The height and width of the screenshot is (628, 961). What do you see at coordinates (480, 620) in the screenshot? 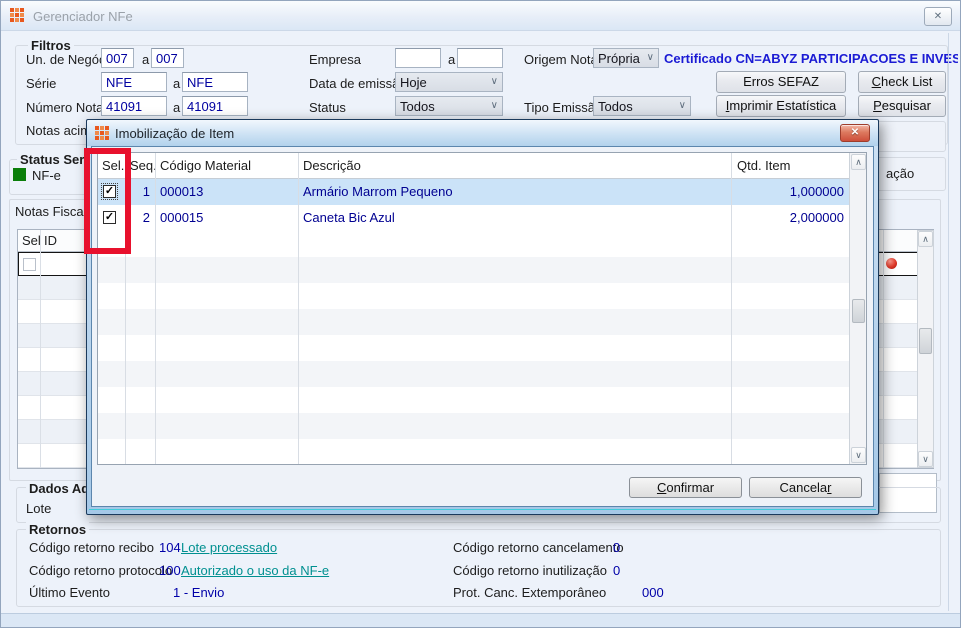
I see `window-bottom-band` at bounding box center [480, 620].